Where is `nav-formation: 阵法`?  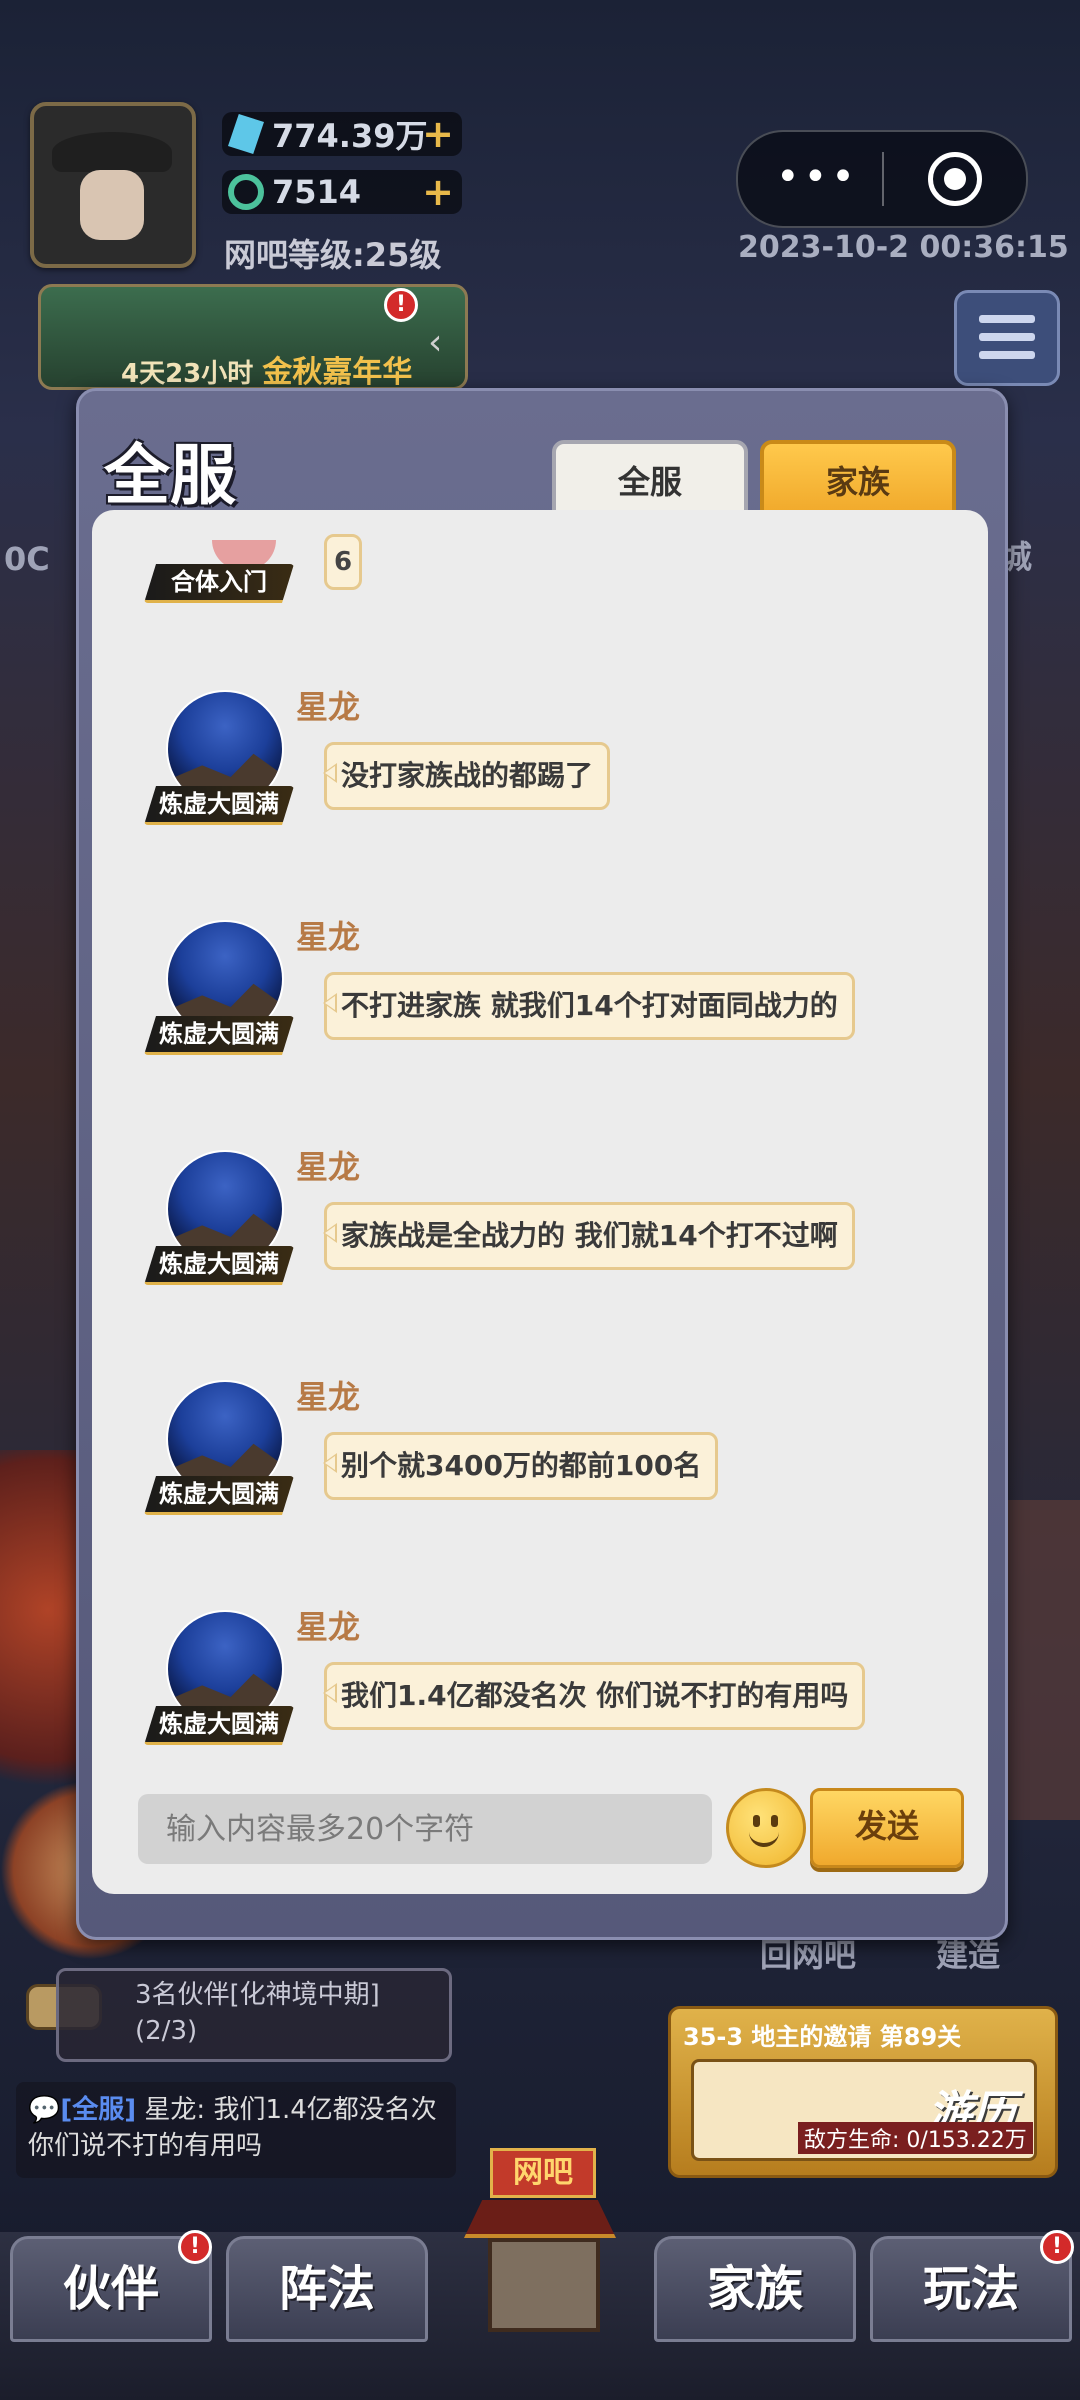 nav-formation: 阵法 is located at coordinates (327, 2289).